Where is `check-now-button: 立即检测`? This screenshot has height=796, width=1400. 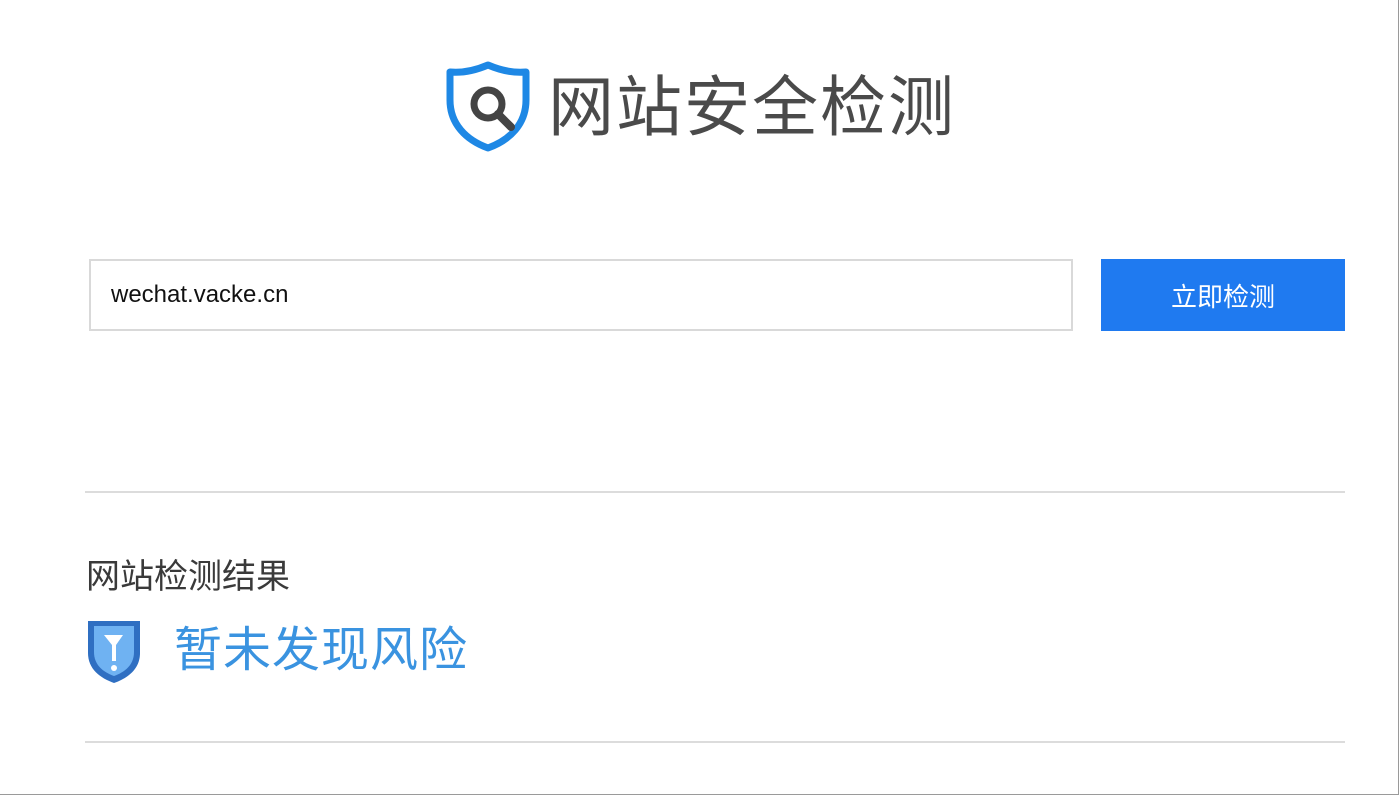 check-now-button: 立即检测 is located at coordinates (1223, 295).